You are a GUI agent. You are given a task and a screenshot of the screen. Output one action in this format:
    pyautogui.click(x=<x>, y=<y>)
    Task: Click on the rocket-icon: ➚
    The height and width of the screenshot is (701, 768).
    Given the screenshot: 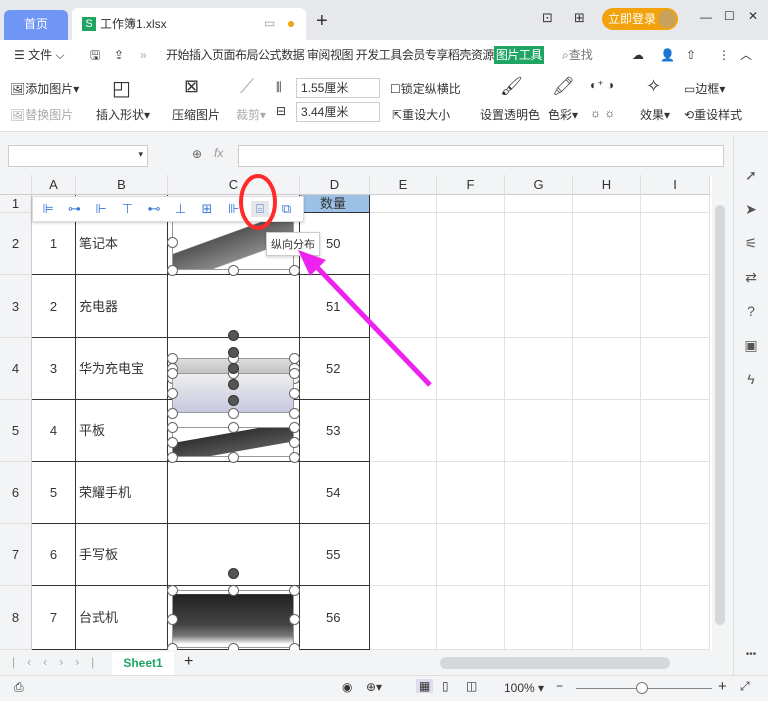 What is the action you would take?
    pyautogui.click(x=751, y=176)
    